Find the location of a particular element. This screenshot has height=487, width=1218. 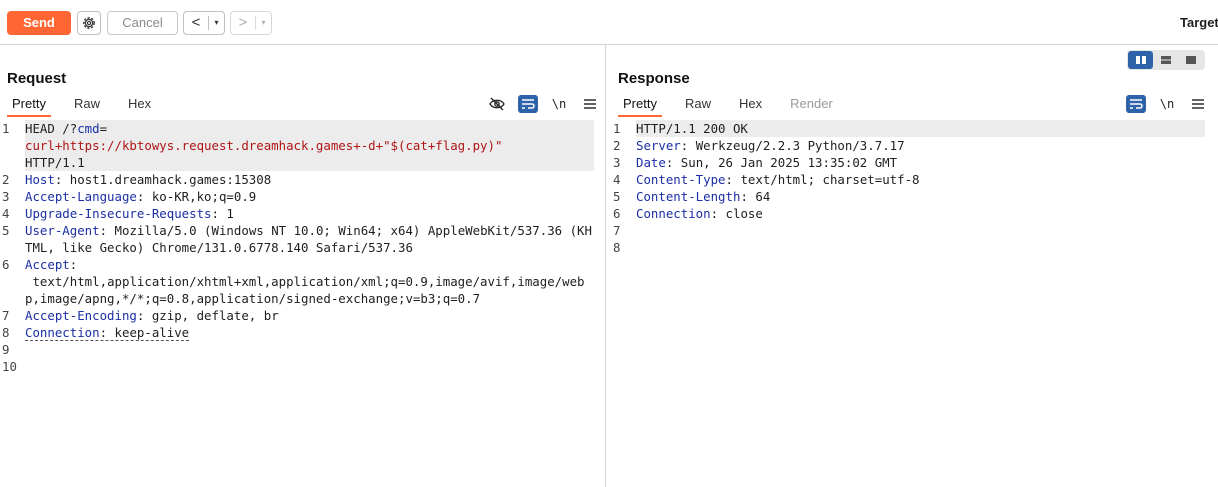

tabs-icon is located at coordinates (1190, 60).